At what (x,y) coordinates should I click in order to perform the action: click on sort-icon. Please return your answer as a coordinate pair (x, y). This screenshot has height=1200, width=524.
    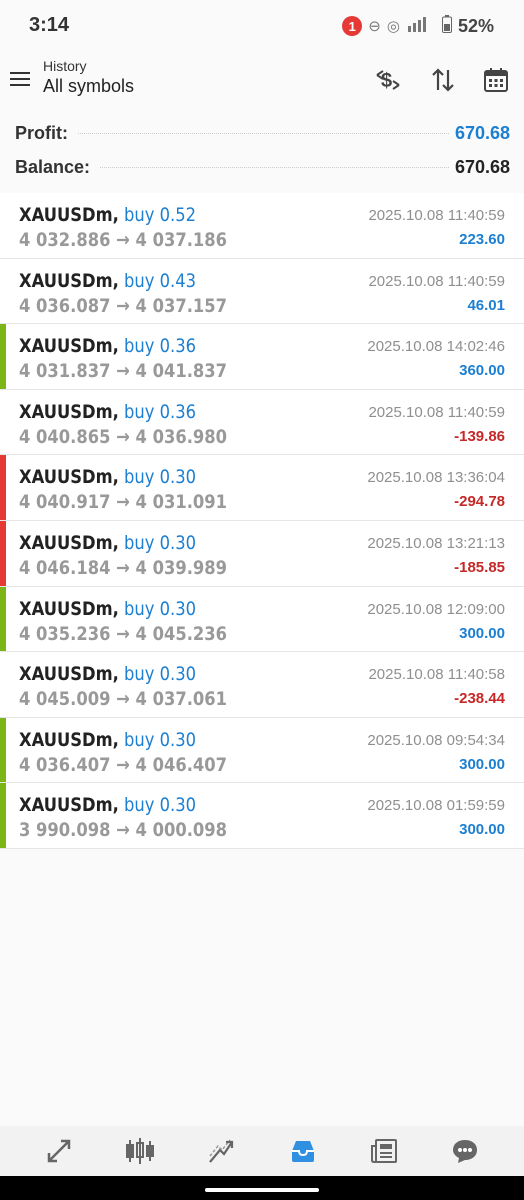
    Looking at the image, I should click on (443, 80).